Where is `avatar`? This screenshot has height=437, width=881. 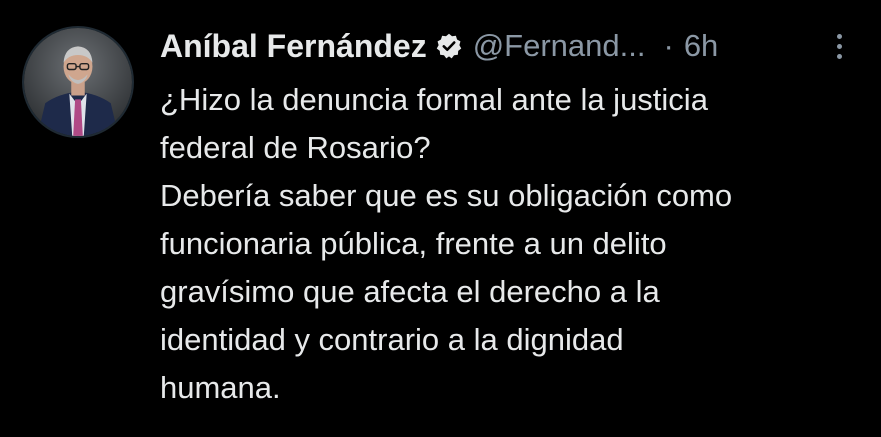 avatar is located at coordinates (78, 82).